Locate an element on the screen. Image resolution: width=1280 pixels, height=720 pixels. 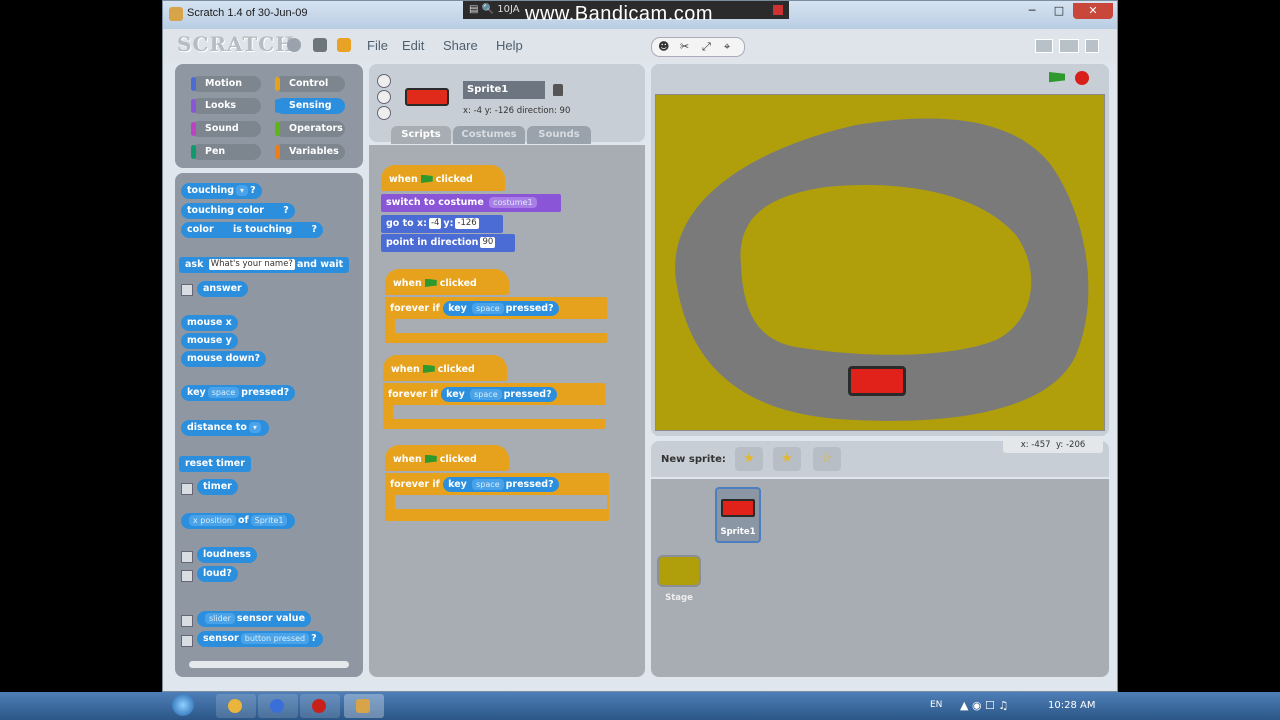
answer-checkbox is located at coordinates (187, 290).